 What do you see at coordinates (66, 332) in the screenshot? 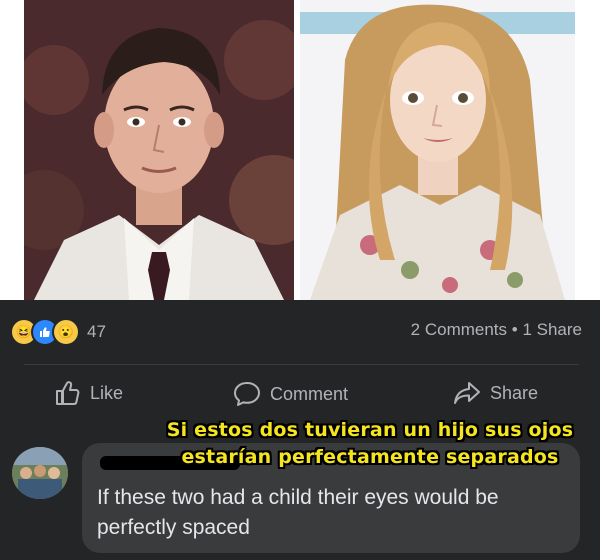
I see `wow-icon: 😮` at bounding box center [66, 332].